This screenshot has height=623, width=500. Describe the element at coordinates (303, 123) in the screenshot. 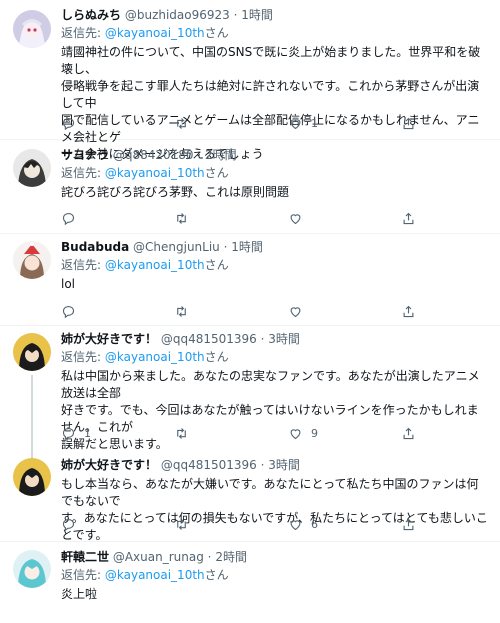

I see `like-button: 1` at that location.